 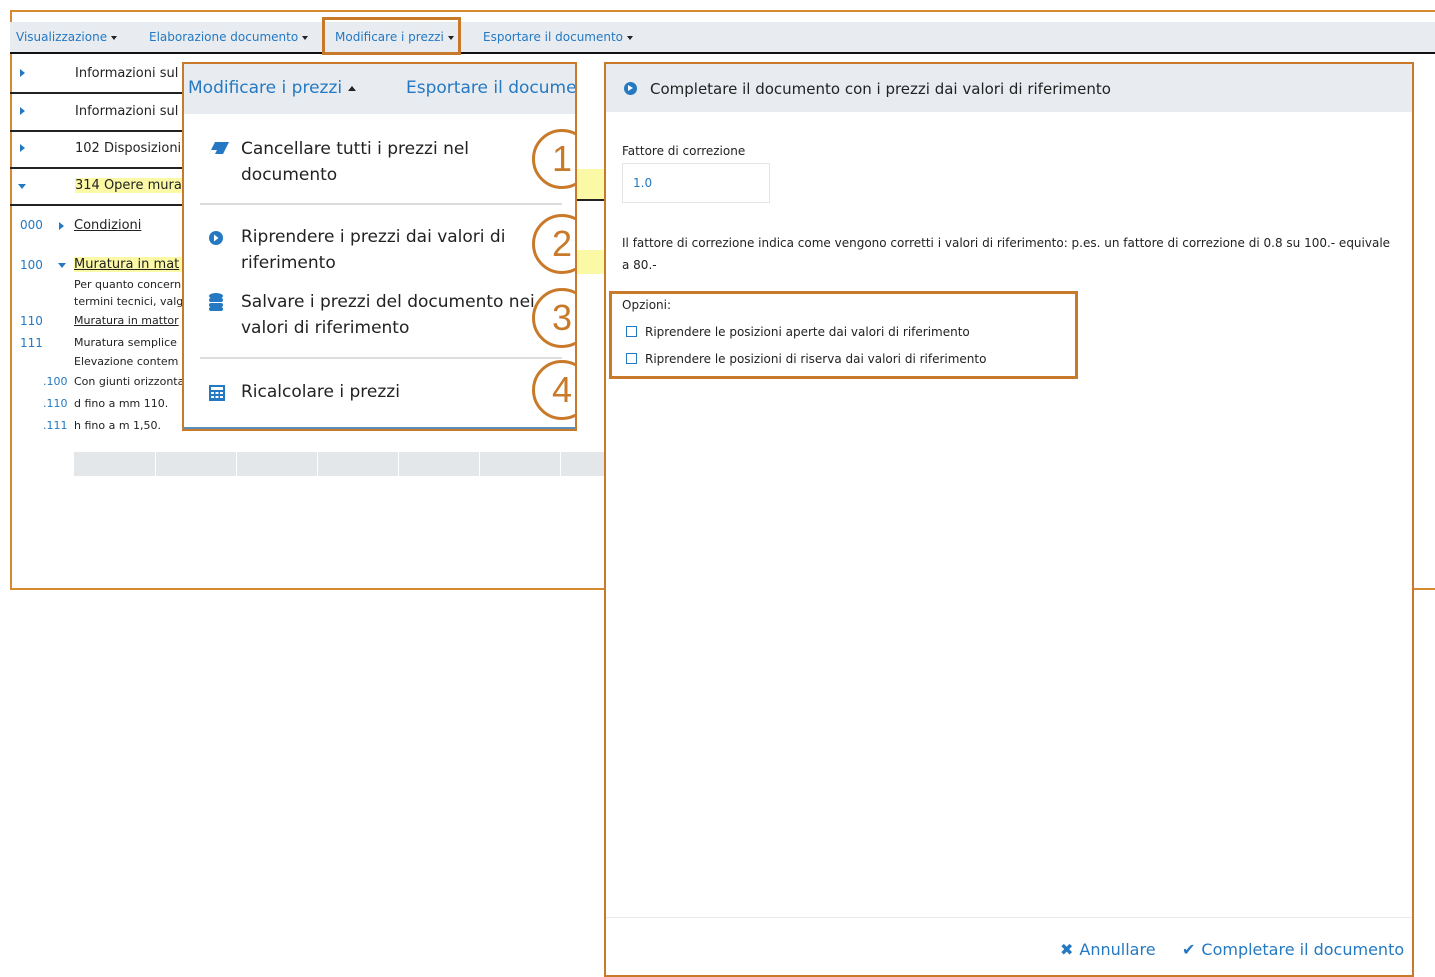 I want to click on dropdown-bottom-line, so click(x=379, y=428).